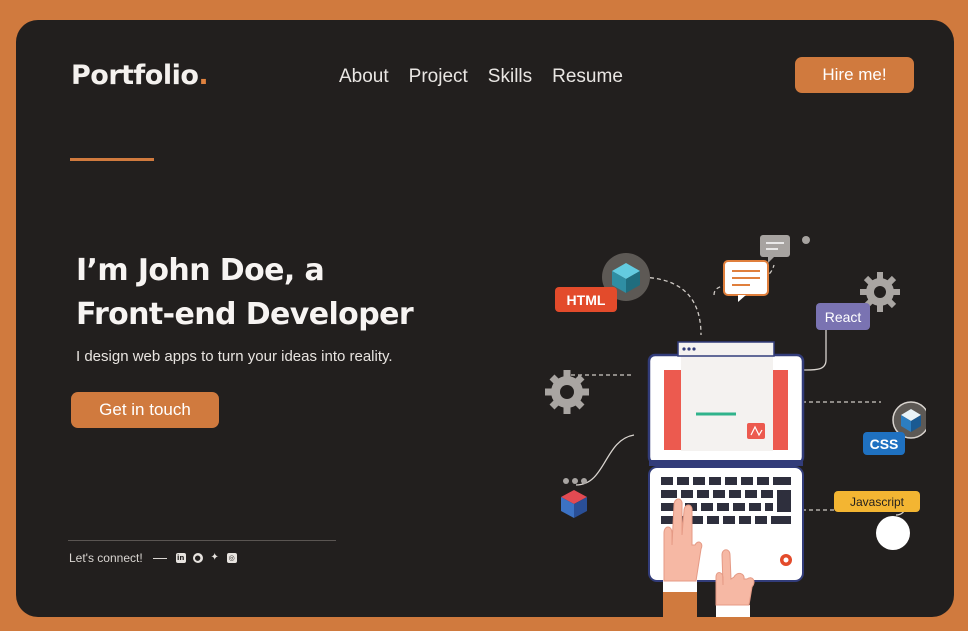 The image size is (968, 631). I want to click on logo-text: Portfolio, so click(135, 75).